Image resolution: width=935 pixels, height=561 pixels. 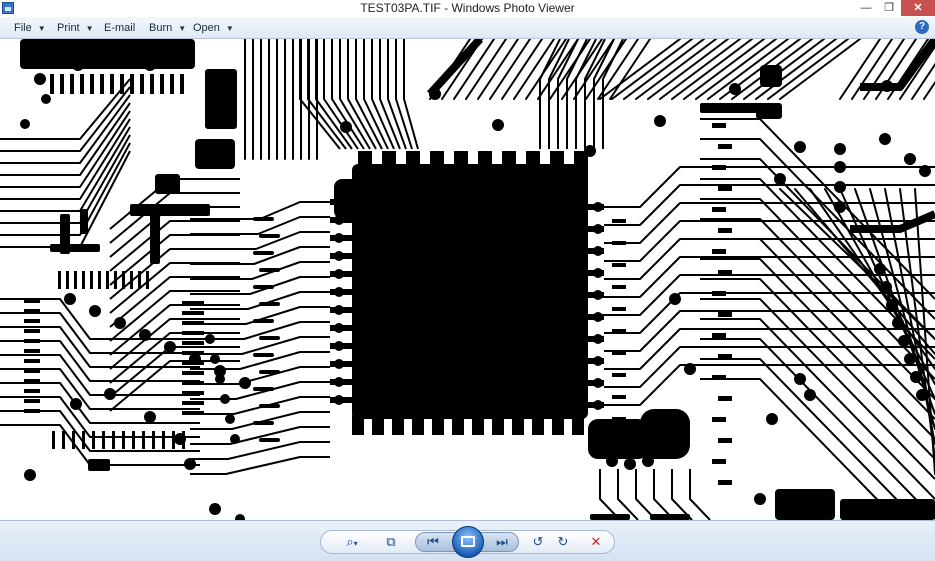 I want to click on magnifier-icon: ⌕, so click(x=350, y=541).